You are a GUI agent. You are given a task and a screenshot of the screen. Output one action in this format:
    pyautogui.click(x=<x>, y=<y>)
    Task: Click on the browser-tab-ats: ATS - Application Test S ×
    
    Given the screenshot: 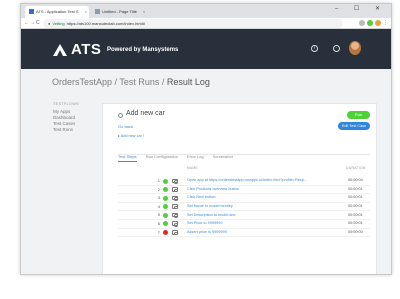 What is the action you would take?
    pyautogui.click(x=57, y=12)
    